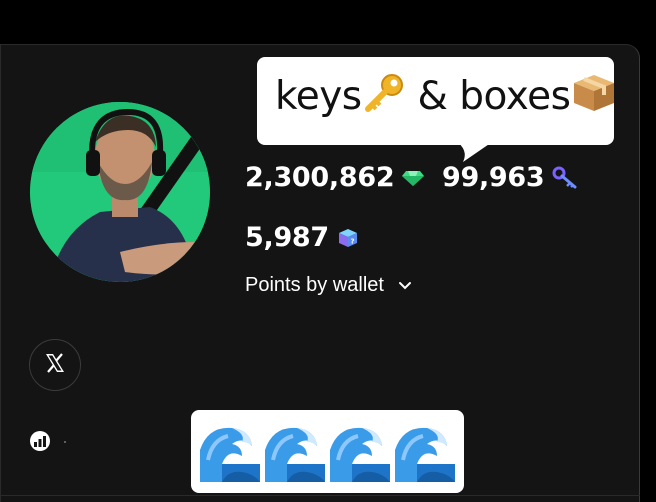 The image size is (656, 502). Describe the element at coordinates (475, 151) in the screenshot. I see `callout-tail` at that location.